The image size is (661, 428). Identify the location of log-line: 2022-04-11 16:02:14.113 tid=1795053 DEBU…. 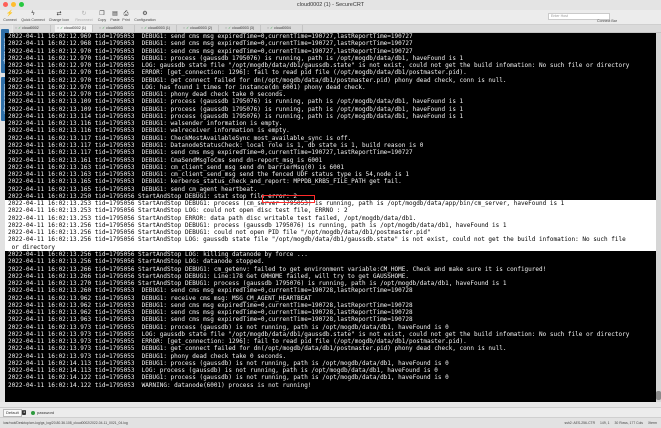
(228, 363).